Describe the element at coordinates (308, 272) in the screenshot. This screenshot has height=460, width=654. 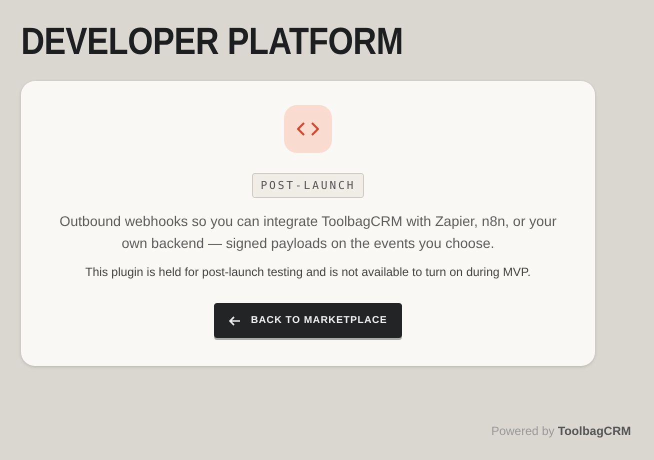
I see `availability-note: This plugin is held for post-launch testing and is not available to turn on during MVP.` at that location.